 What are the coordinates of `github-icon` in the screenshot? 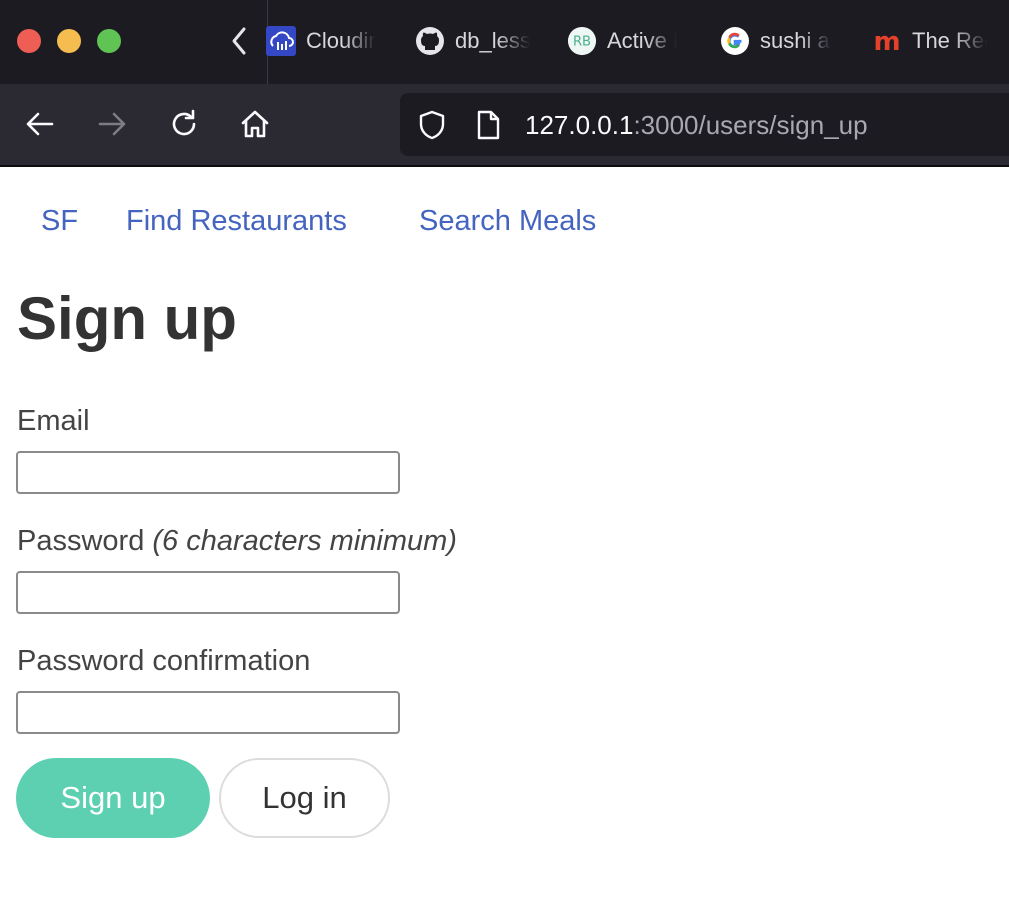 It's located at (430, 41).